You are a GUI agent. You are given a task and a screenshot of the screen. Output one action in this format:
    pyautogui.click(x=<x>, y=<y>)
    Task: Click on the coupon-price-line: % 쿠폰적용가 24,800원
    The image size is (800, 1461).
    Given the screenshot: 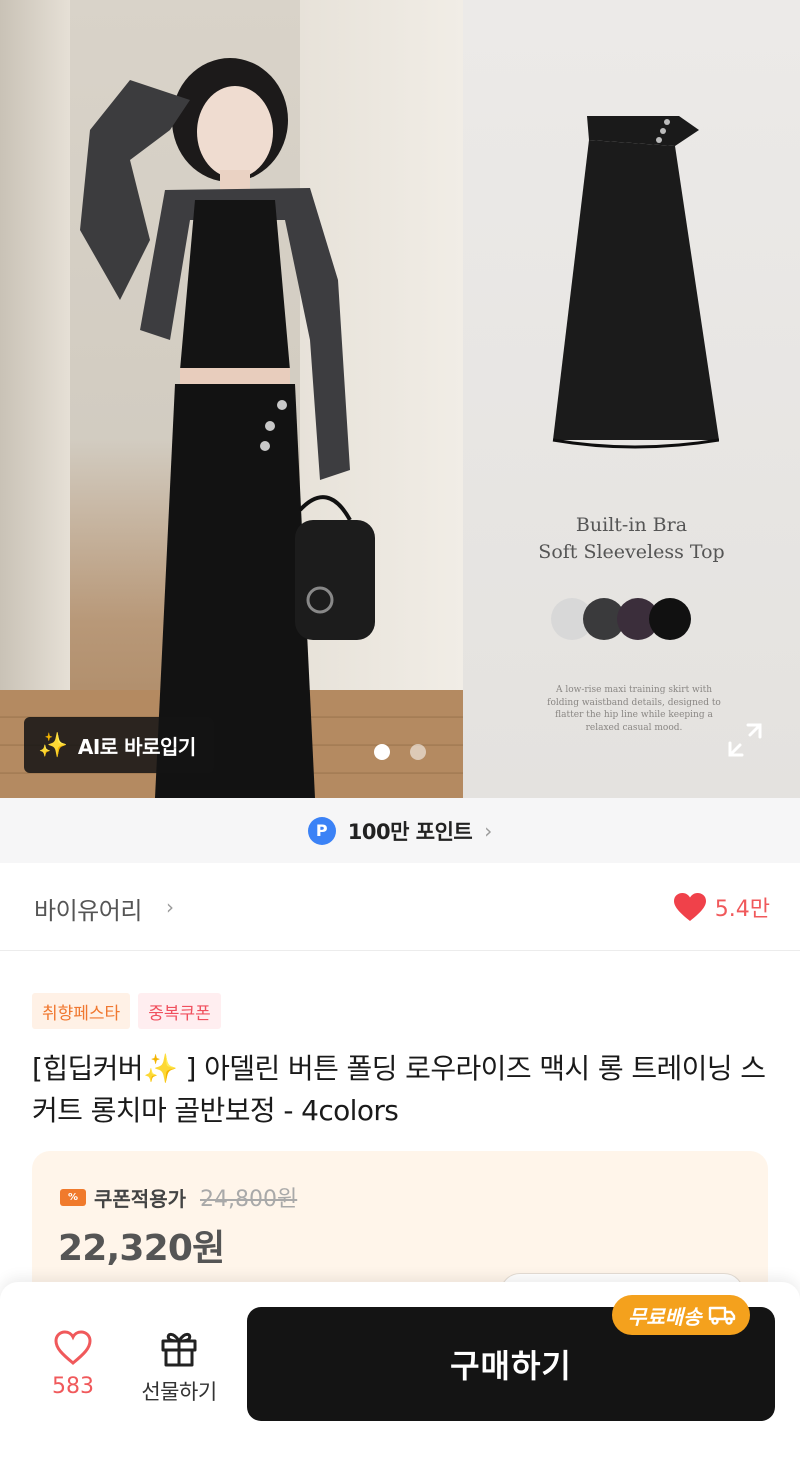 What is the action you would take?
    pyautogui.click(x=178, y=1197)
    